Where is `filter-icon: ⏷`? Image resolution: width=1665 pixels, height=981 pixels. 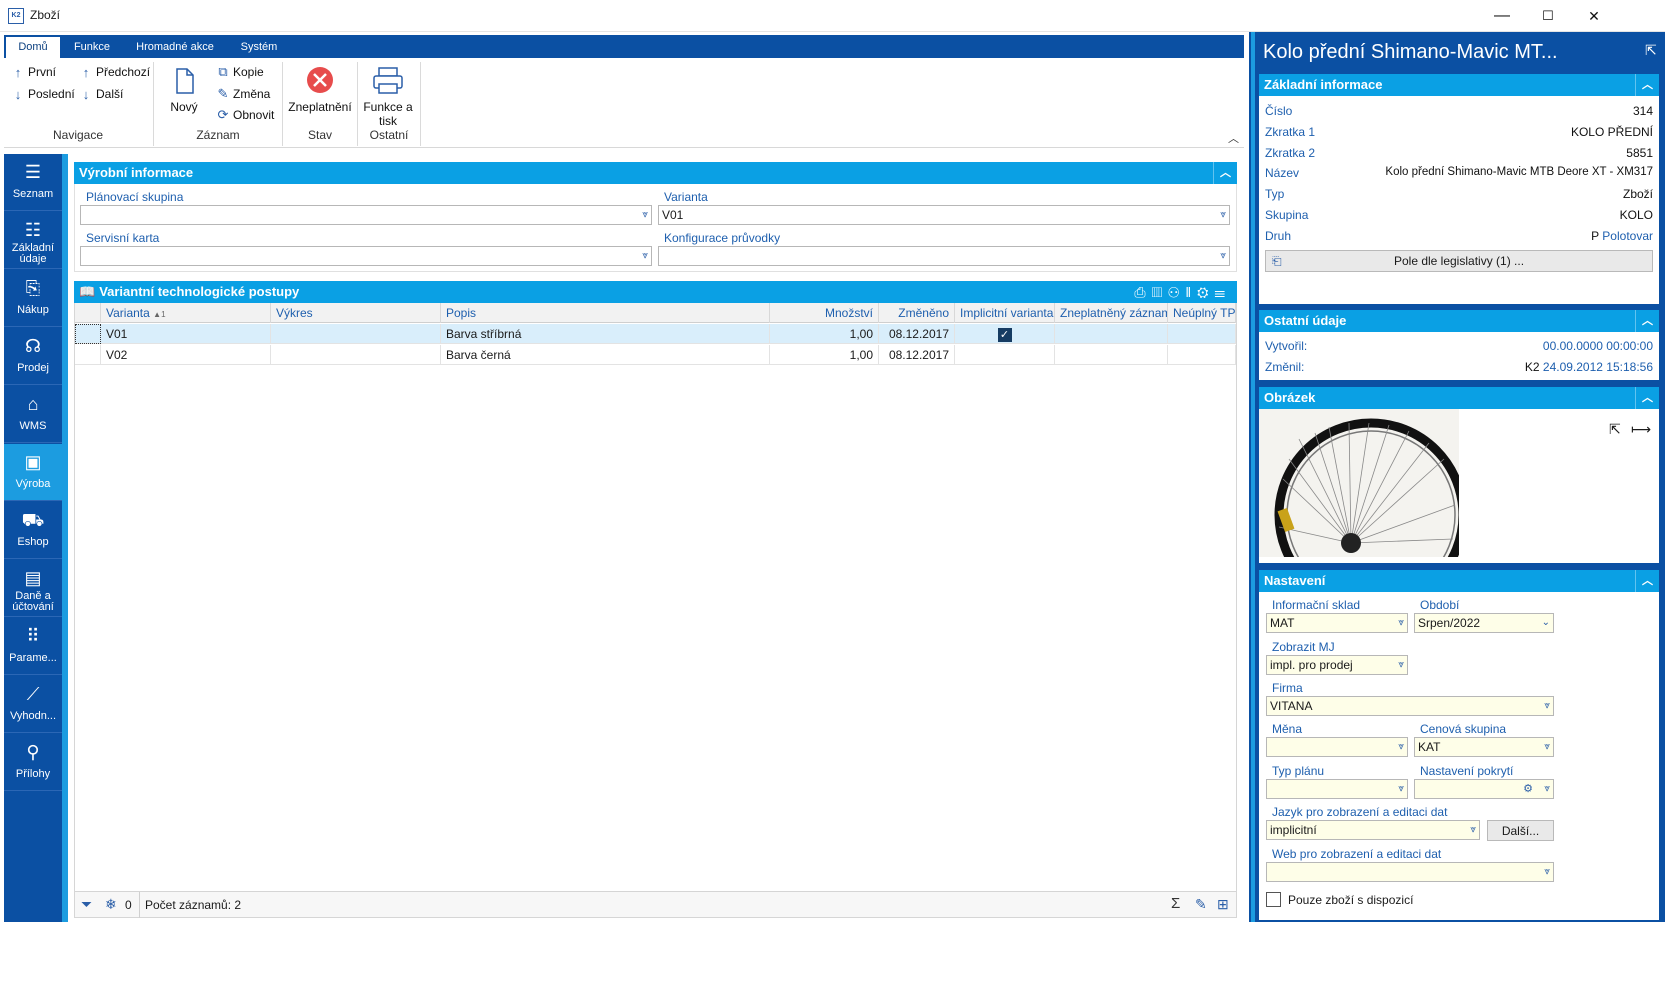
filter-icon: ⏷ is located at coordinates (86, 904).